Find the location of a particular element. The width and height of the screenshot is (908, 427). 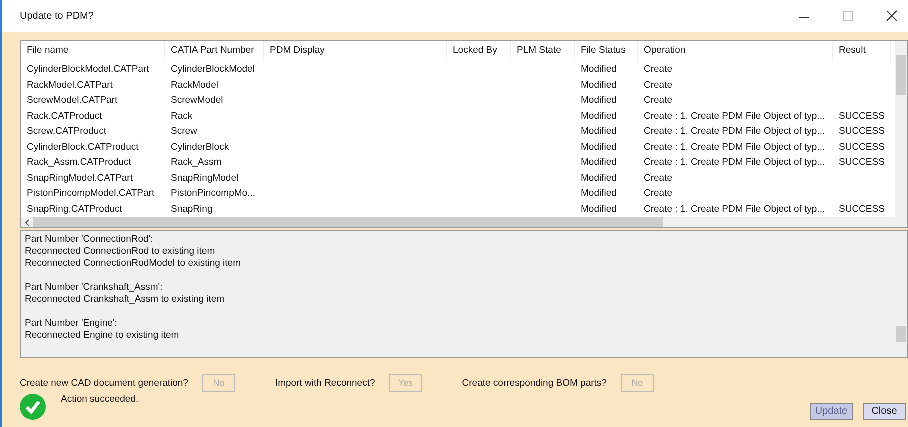

log-line: Part Number 'ConnectionRod': is located at coordinates (89, 239).